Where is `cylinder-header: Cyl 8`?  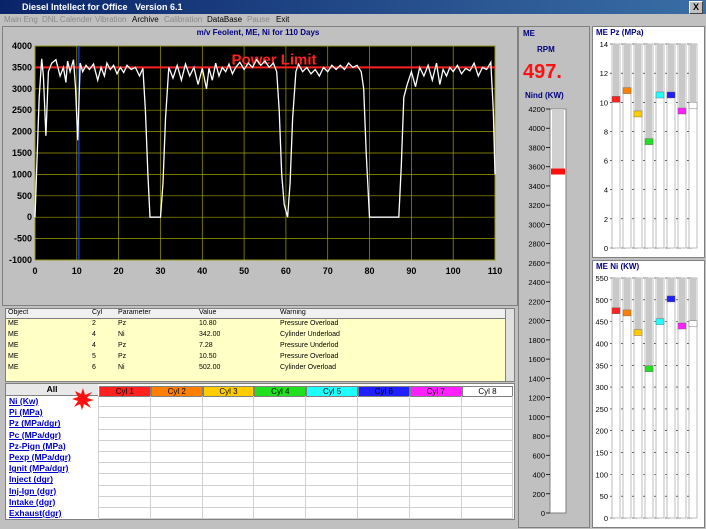 cylinder-header: Cyl 8 is located at coordinates (487, 391).